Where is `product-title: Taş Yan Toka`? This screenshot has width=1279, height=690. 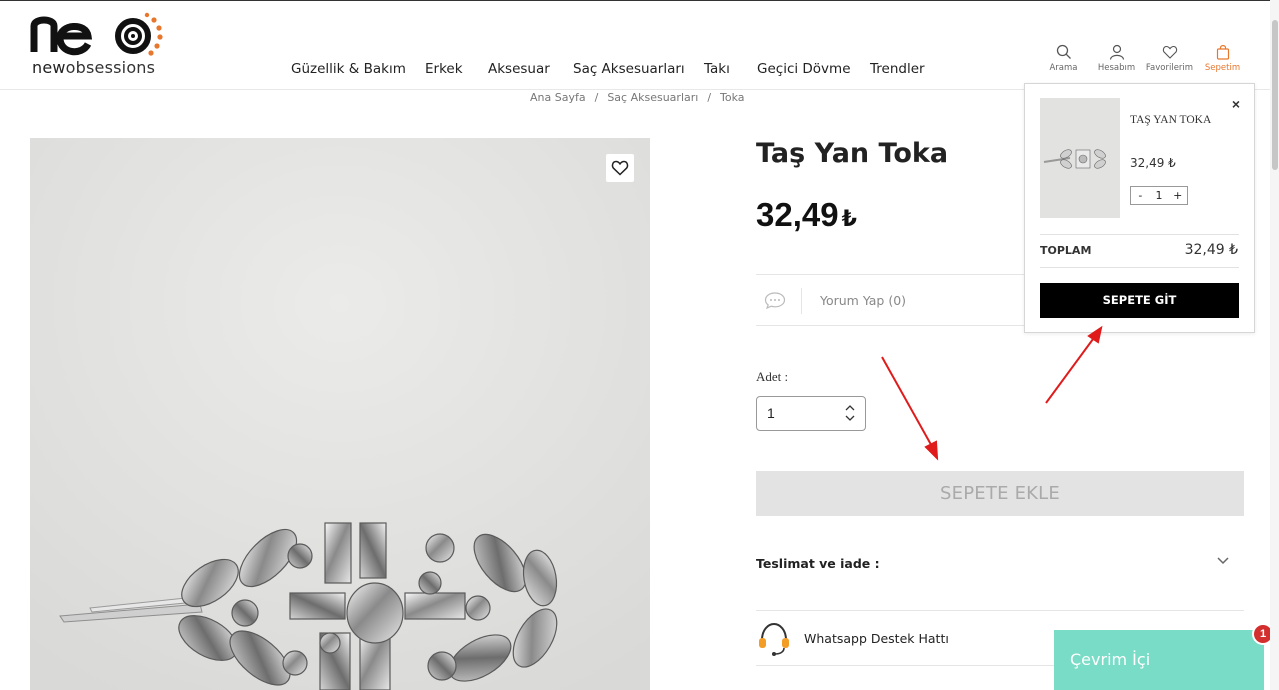 product-title: Taş Yan Toka is located at coordinates (852, 153).